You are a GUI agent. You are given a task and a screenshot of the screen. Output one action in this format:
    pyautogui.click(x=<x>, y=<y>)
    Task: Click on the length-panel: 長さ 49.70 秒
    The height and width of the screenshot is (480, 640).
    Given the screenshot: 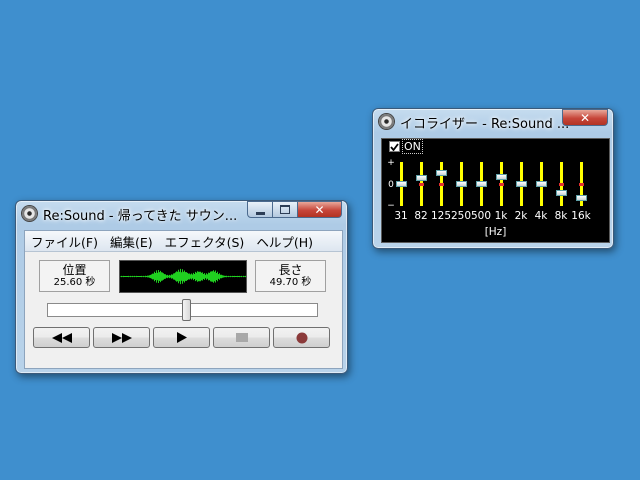 What is the action you would take?
    pyautogui.click(x=290, y=276)
    